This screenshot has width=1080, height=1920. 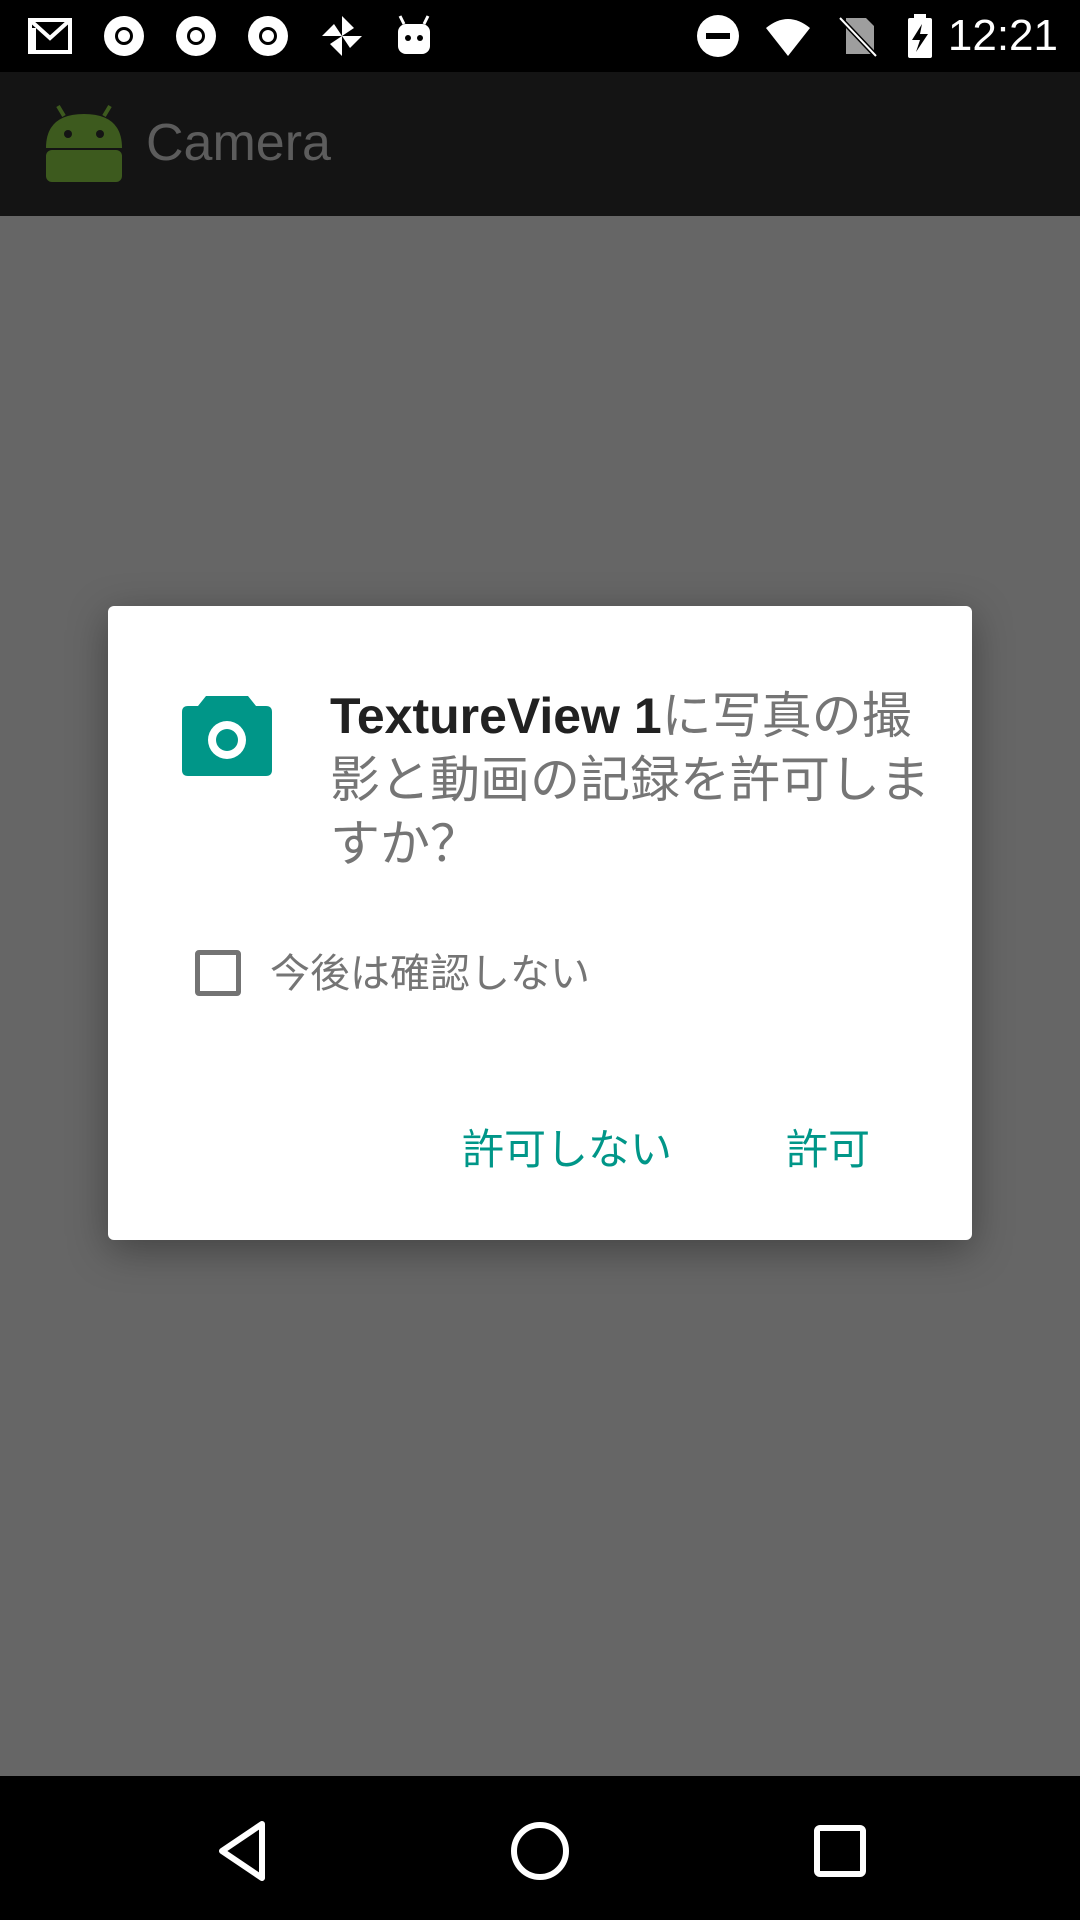 I want to click on home-icon, so click(x=540, y=1851).